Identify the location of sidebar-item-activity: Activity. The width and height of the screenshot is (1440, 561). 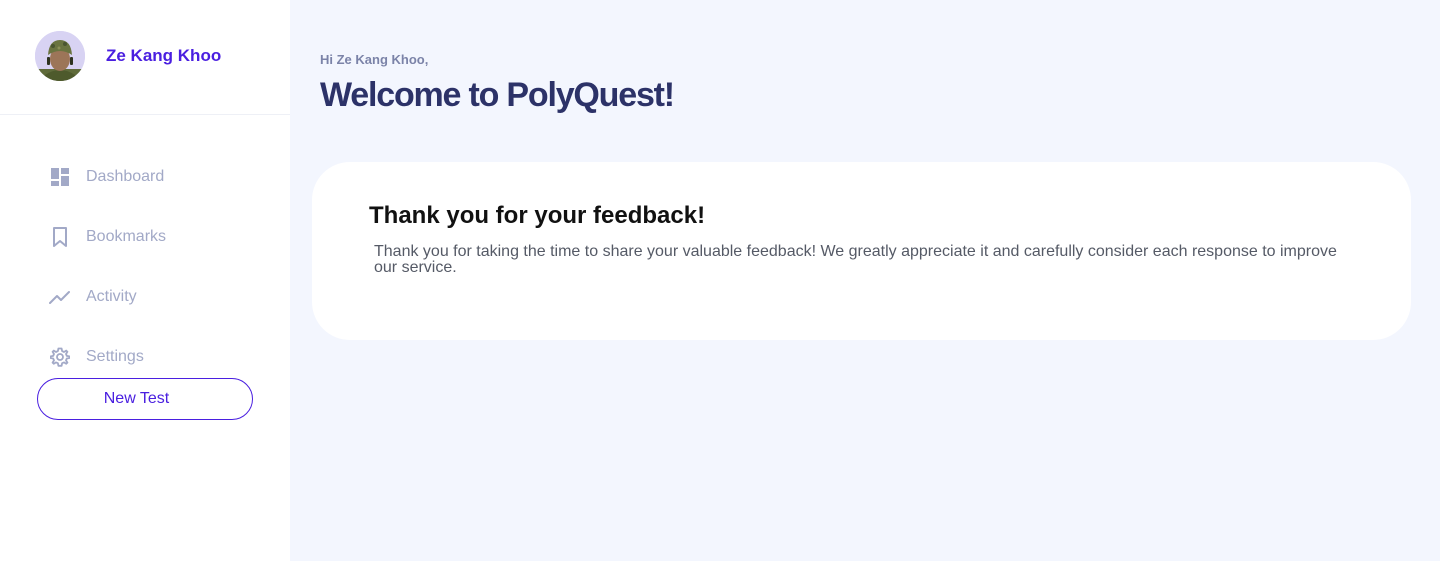
(145, 297).